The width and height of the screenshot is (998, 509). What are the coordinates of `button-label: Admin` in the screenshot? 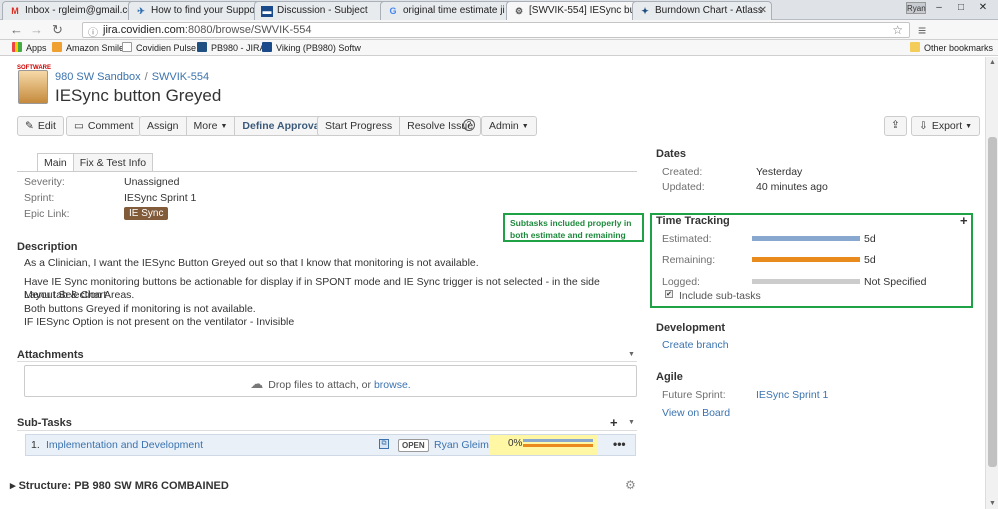 It's located at (504, 126).